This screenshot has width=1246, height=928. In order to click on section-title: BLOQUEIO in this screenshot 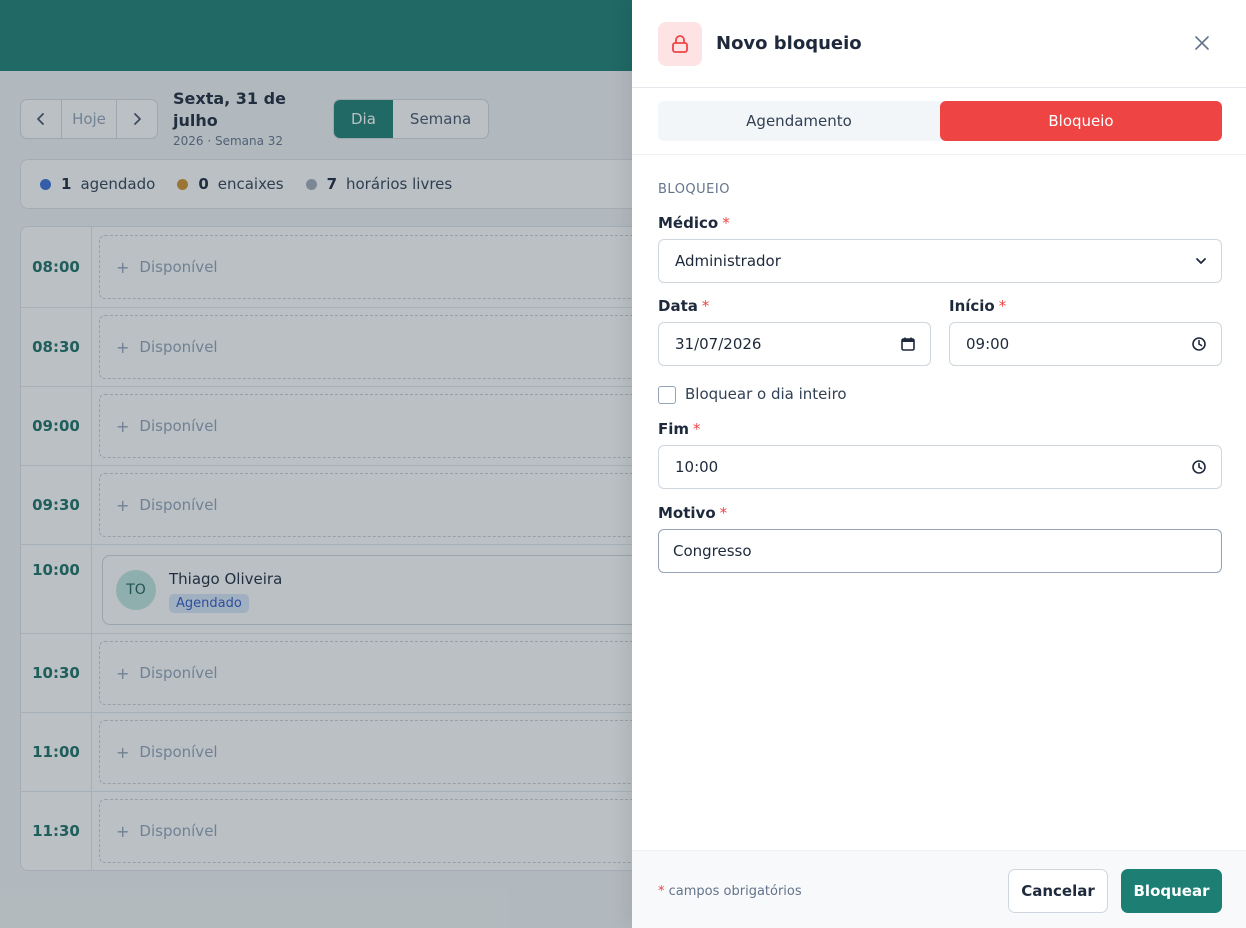, I will do `click(694, 189)`.